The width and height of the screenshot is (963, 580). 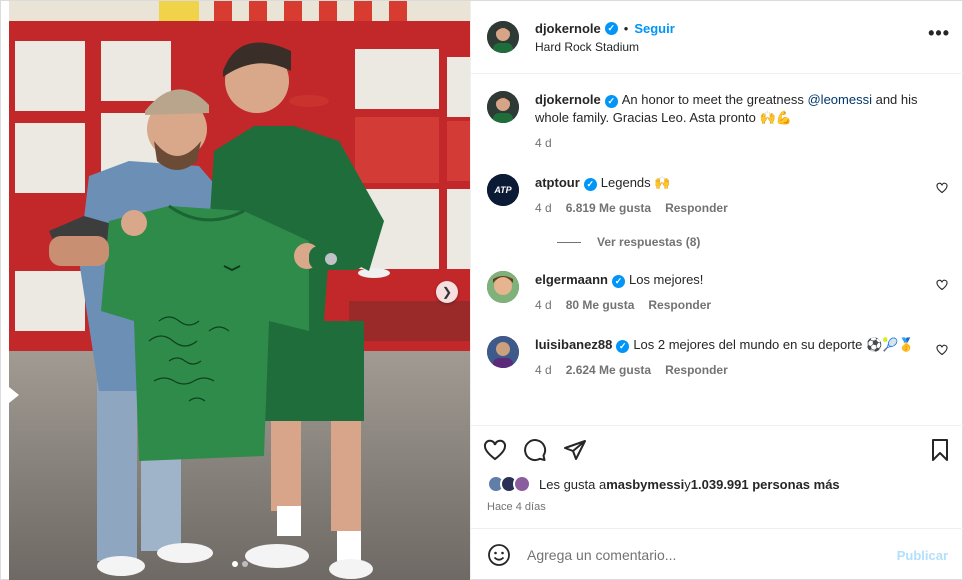 I want to click on publish-button: Publicar, so click(x=922, y=555).